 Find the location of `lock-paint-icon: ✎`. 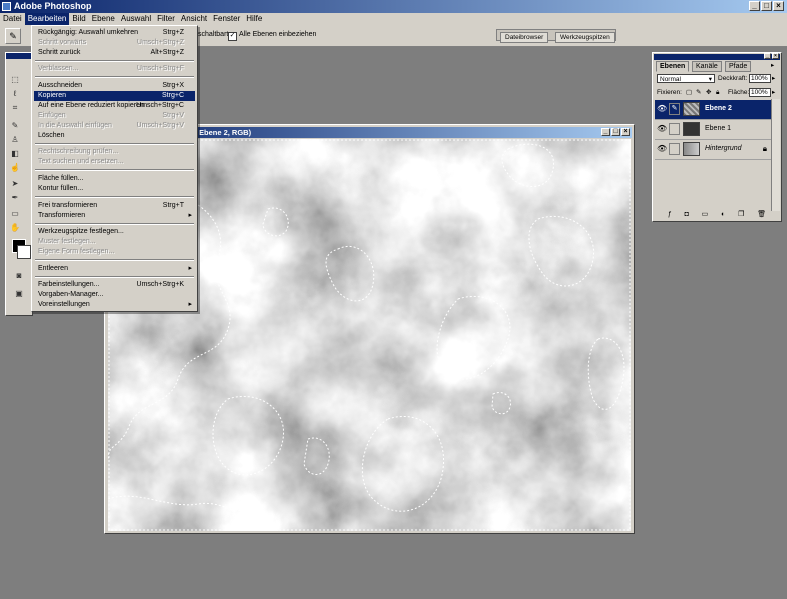

lock-paint-icon: ✎ is located at coordinates (698, 92).